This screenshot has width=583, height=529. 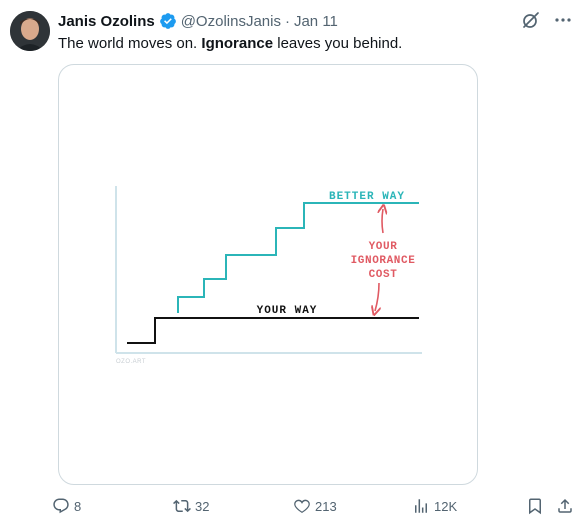 I want to click on action-bar: 8 32 213 12K, so click(x=314, y=506).